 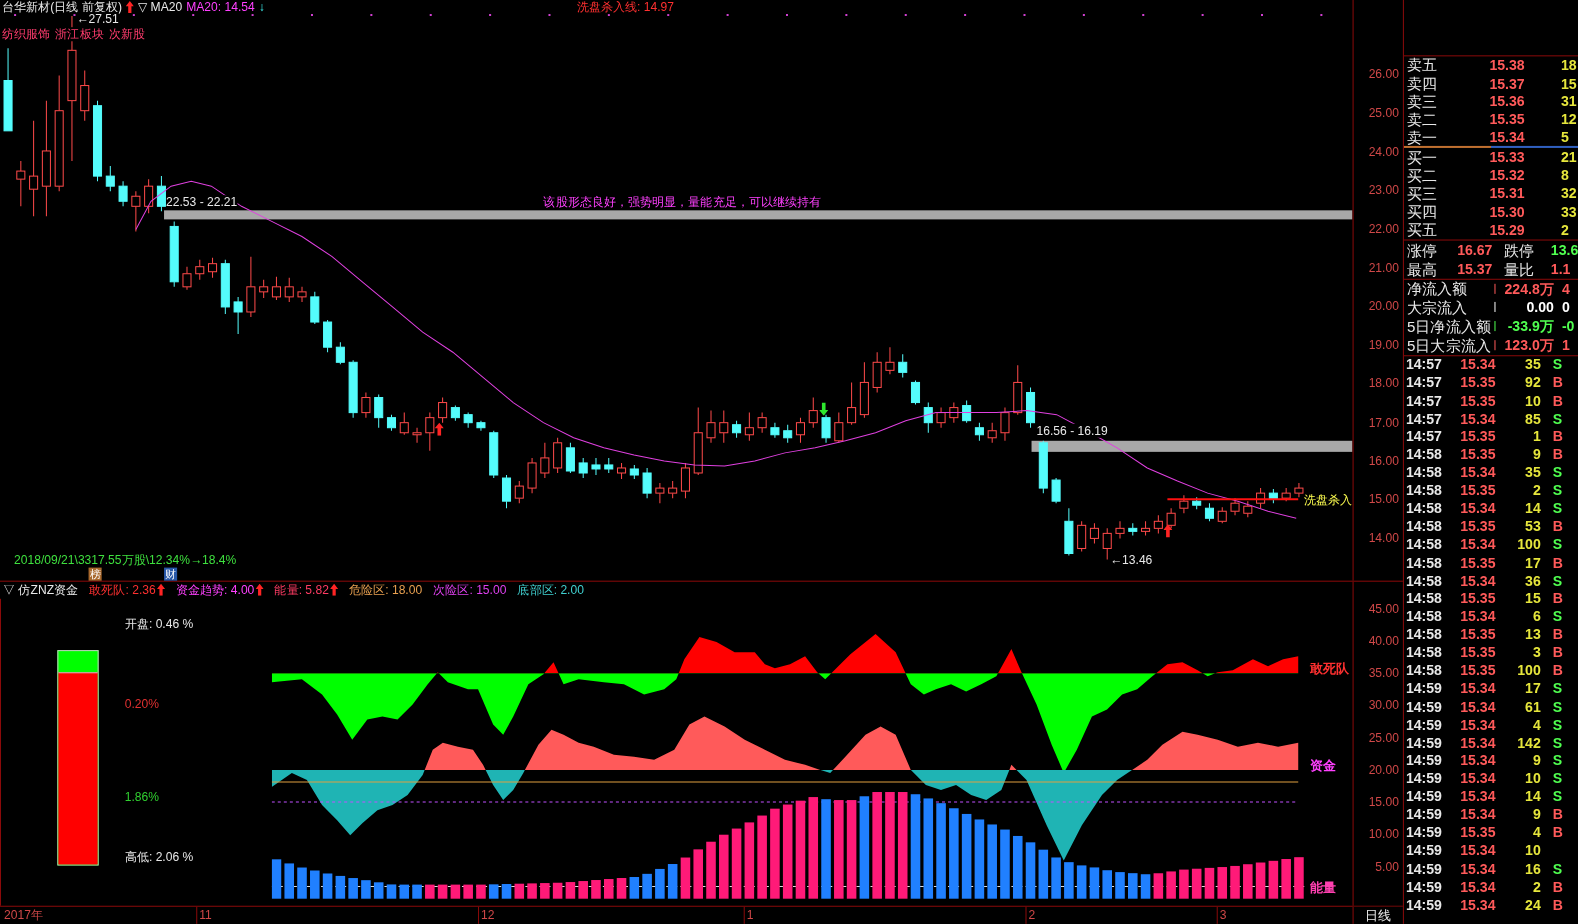 What do you see at coordinates (1383, 608) in the screenshot?
I see `indicator-axis-label: 45.00` at bounding box center [1383, 608].